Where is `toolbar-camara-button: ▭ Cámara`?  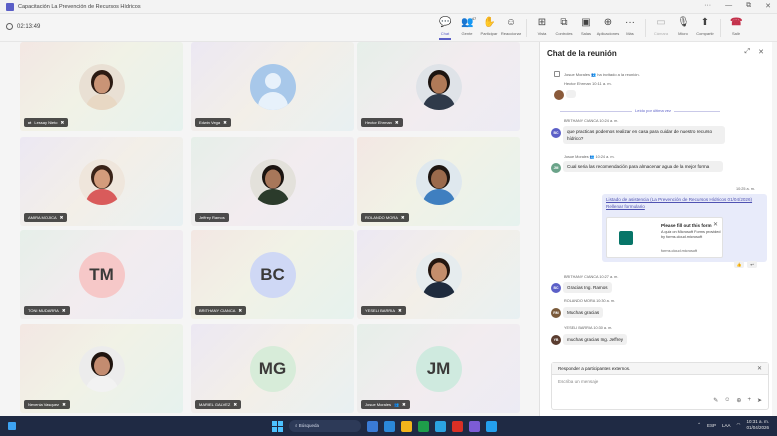 toolbar-camara-button: ▭ Cámara is located at coordinates (661, 28).